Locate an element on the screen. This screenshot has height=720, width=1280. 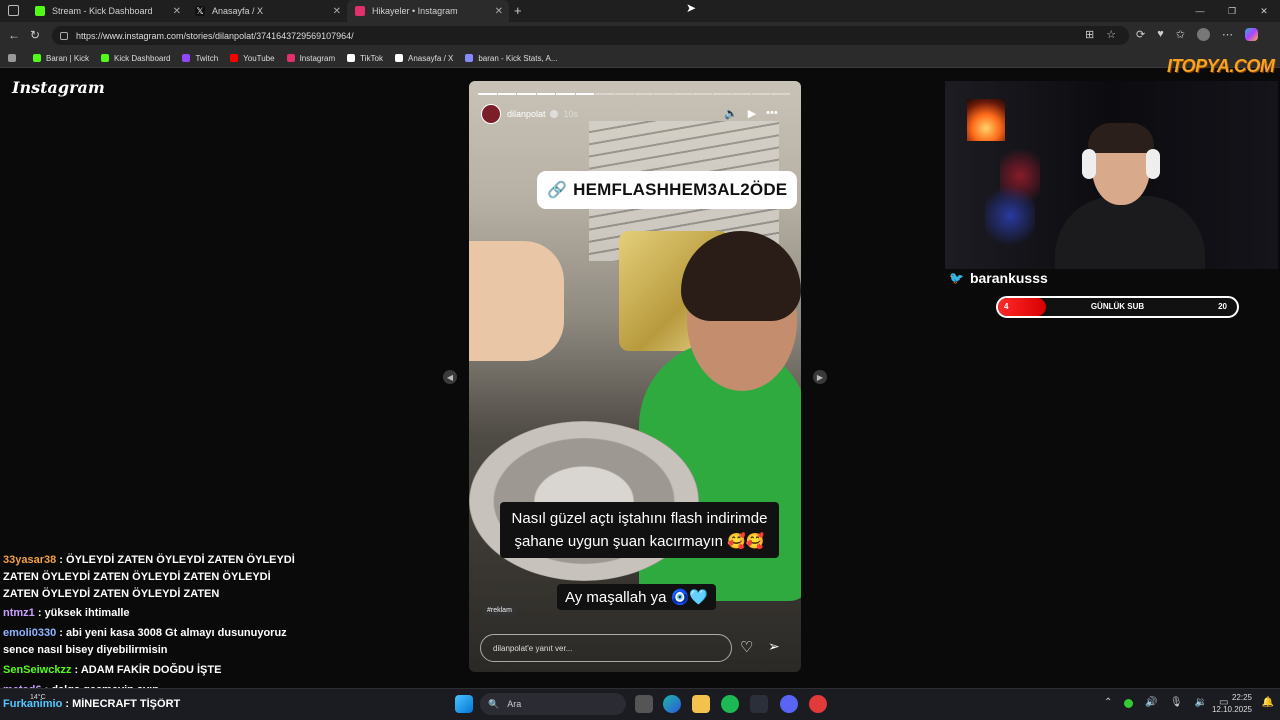
story-controls: 🔈 ▶ ••• is located at coordinates (751, 113).